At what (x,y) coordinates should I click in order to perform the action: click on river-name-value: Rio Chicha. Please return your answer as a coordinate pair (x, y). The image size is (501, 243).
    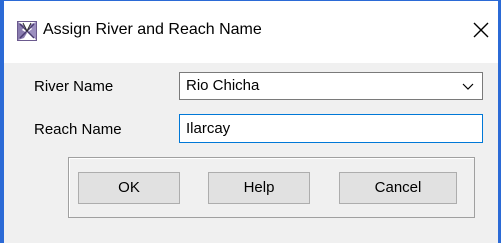
    Looking at the image, I should click on (223, 85).